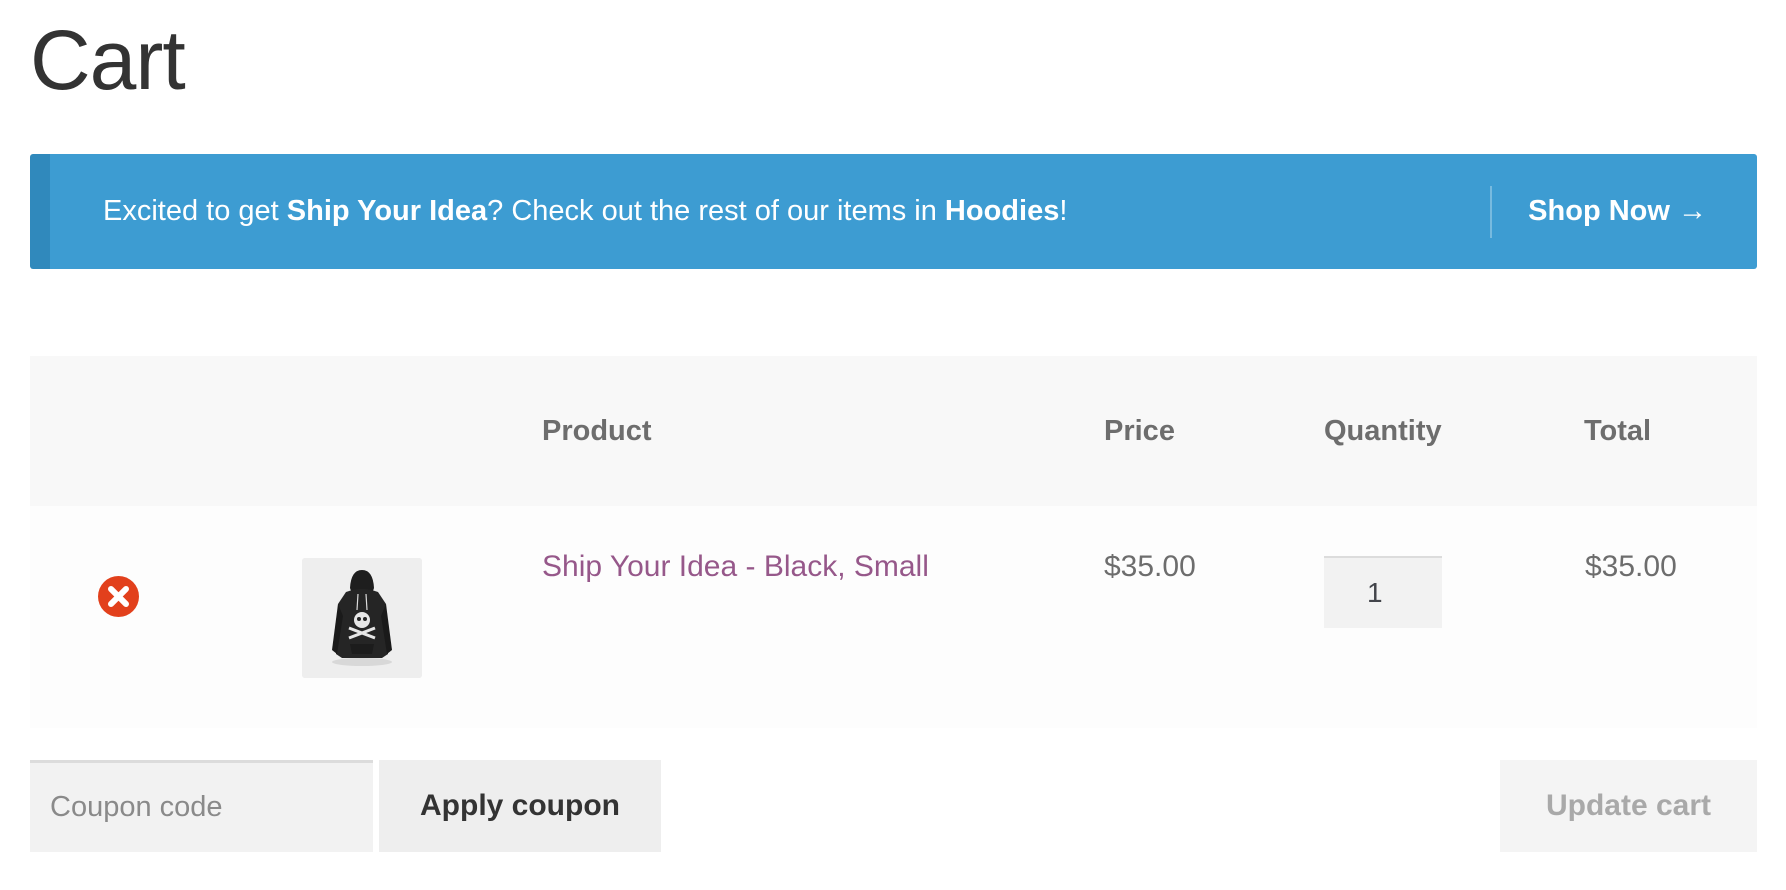  I want to click on notice-category: Hoodies, so click(1002, 211).